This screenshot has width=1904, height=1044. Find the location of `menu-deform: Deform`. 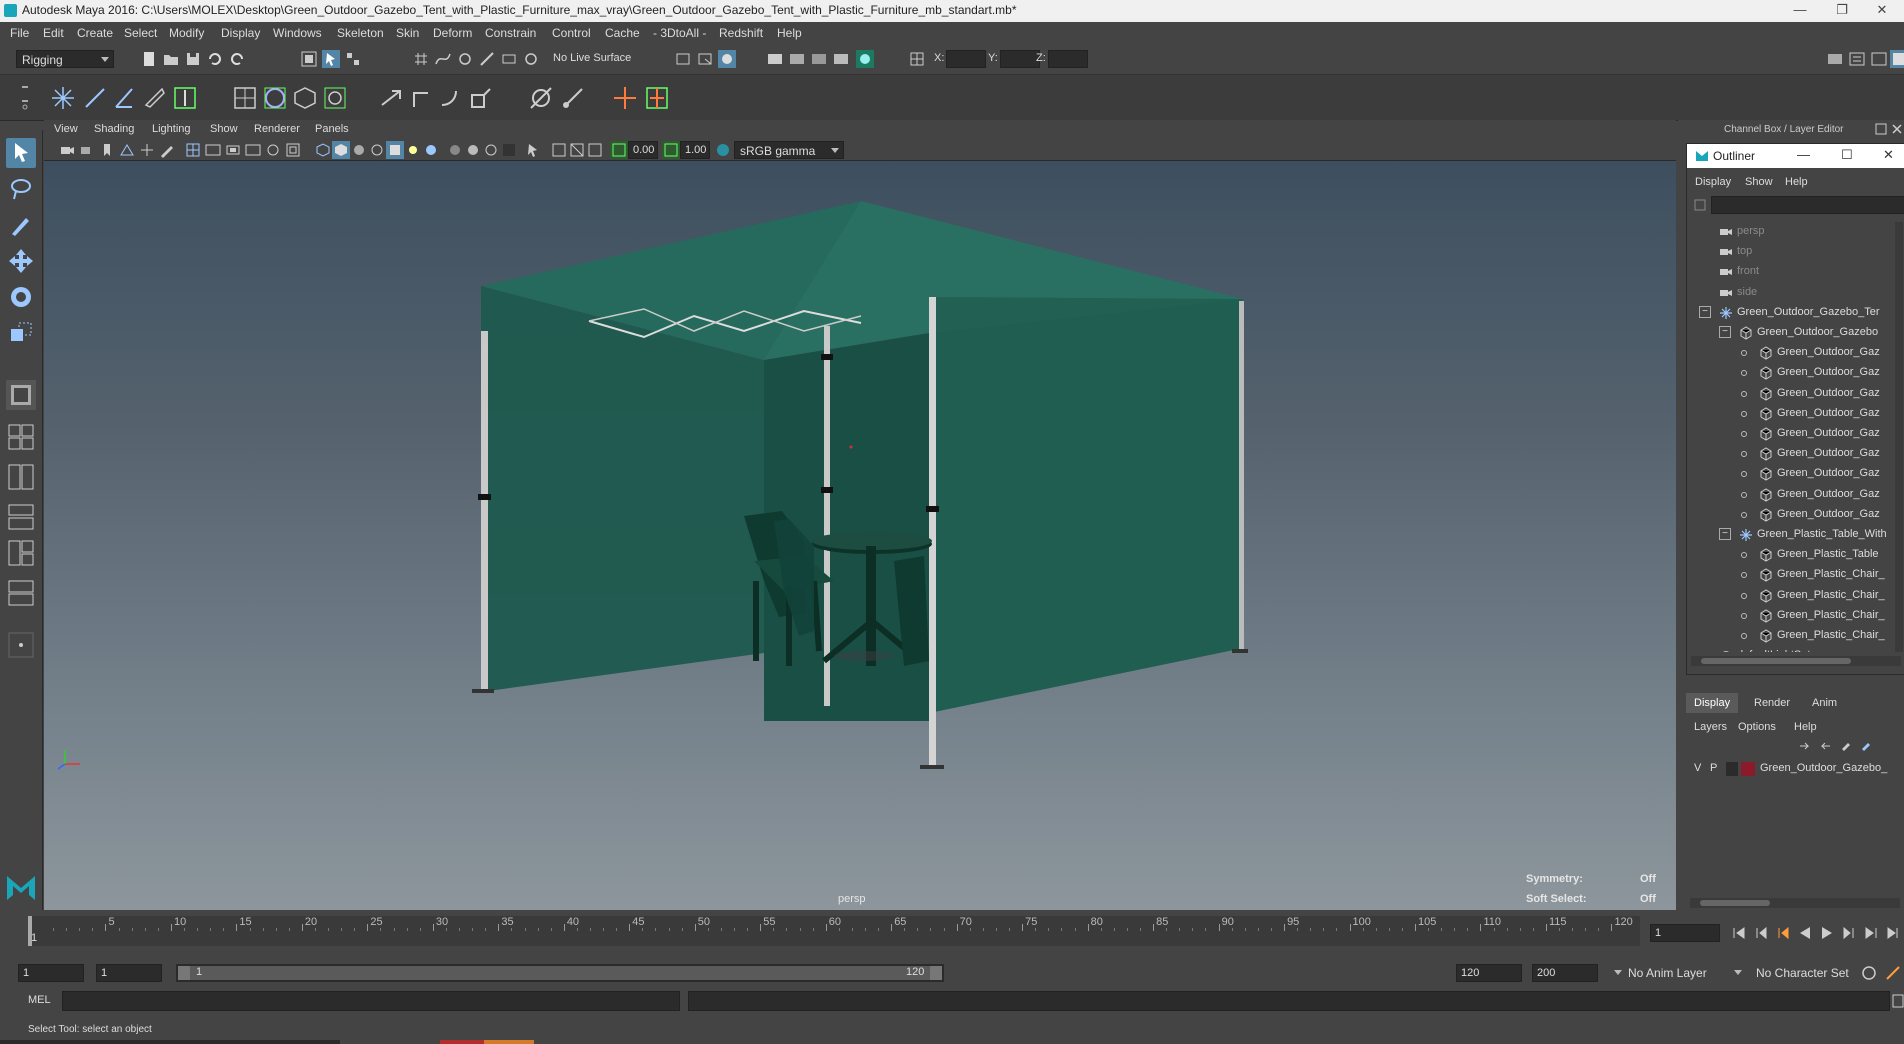

menu-deform: Deform is located at coordinates (452, 33).